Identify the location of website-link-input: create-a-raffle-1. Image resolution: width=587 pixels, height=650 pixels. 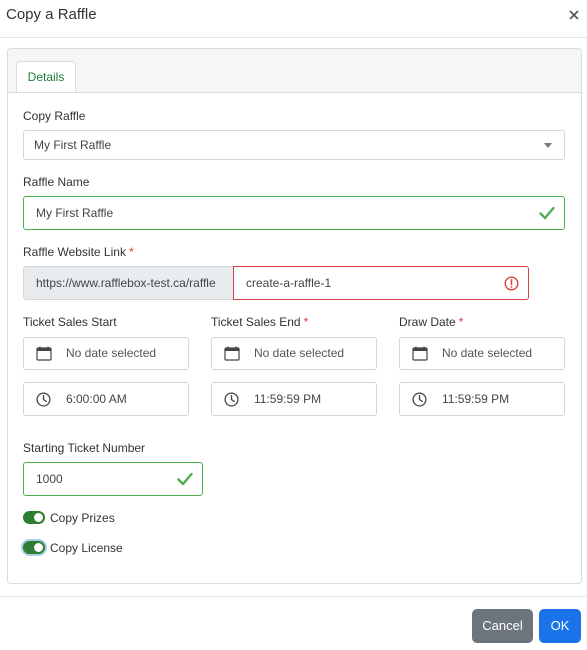
(381, 283).